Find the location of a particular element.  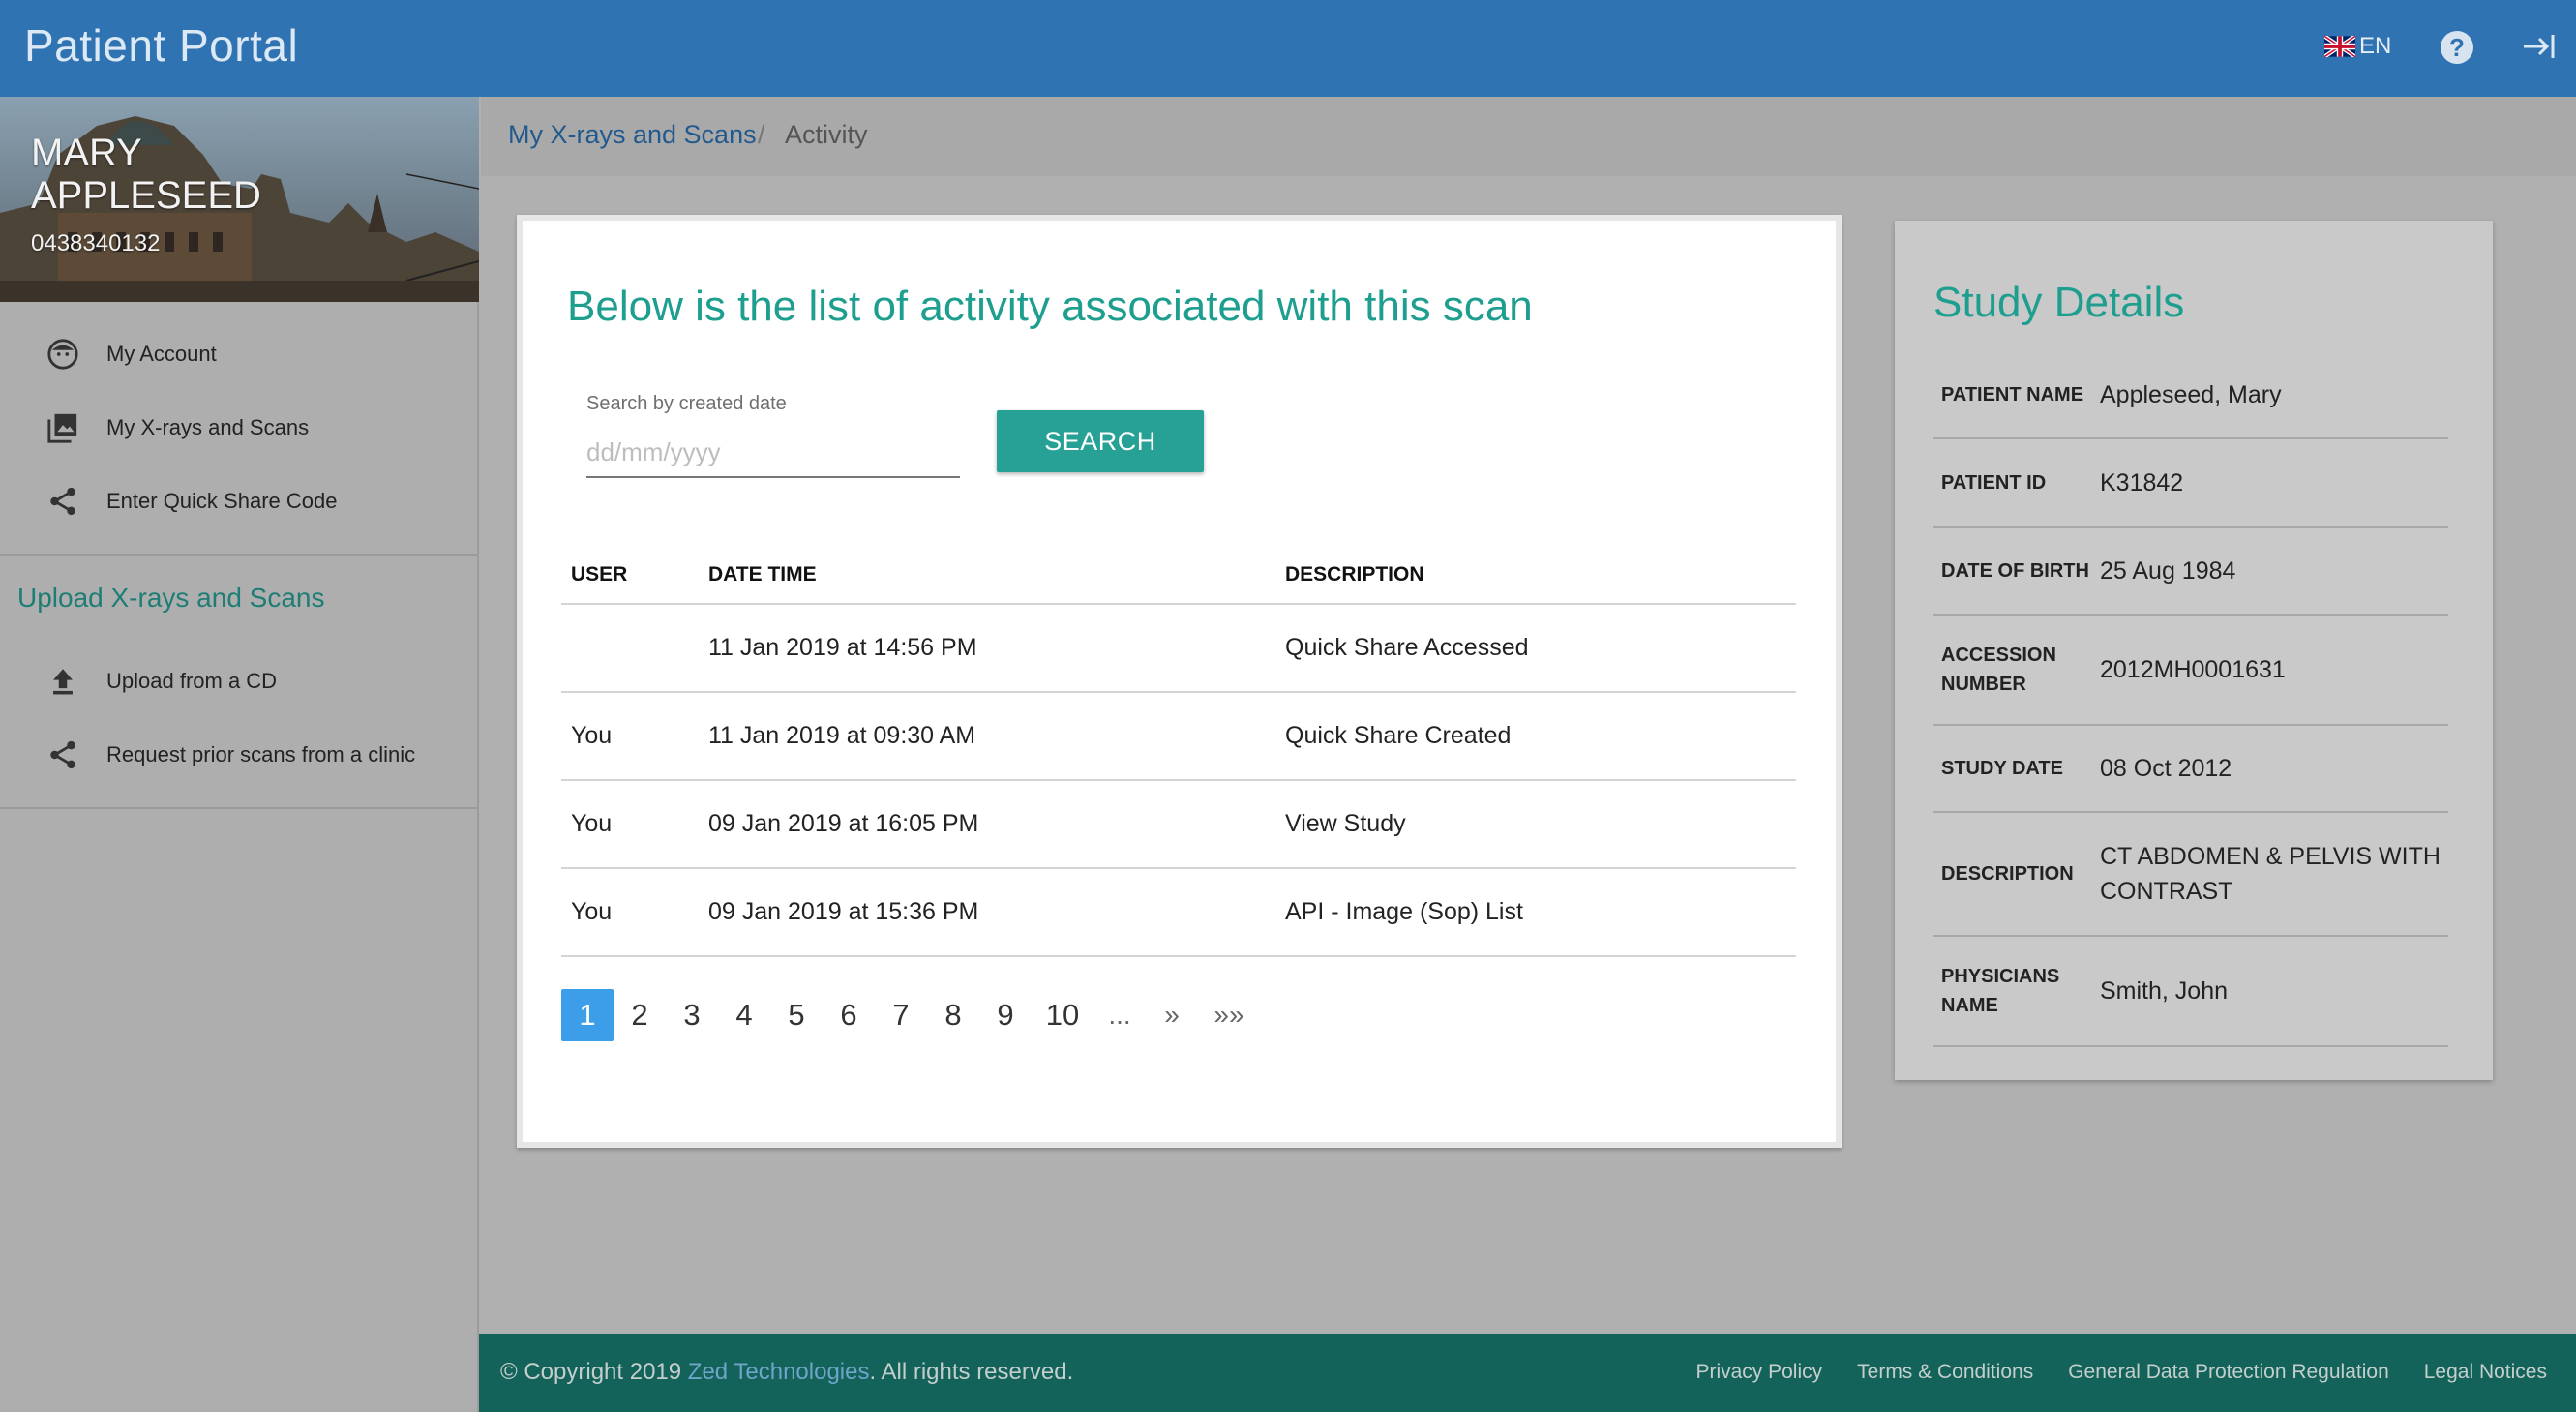

cell-datetime: 11 Jan 2019 at 14:56 PM is located at coordinates (987, 648).